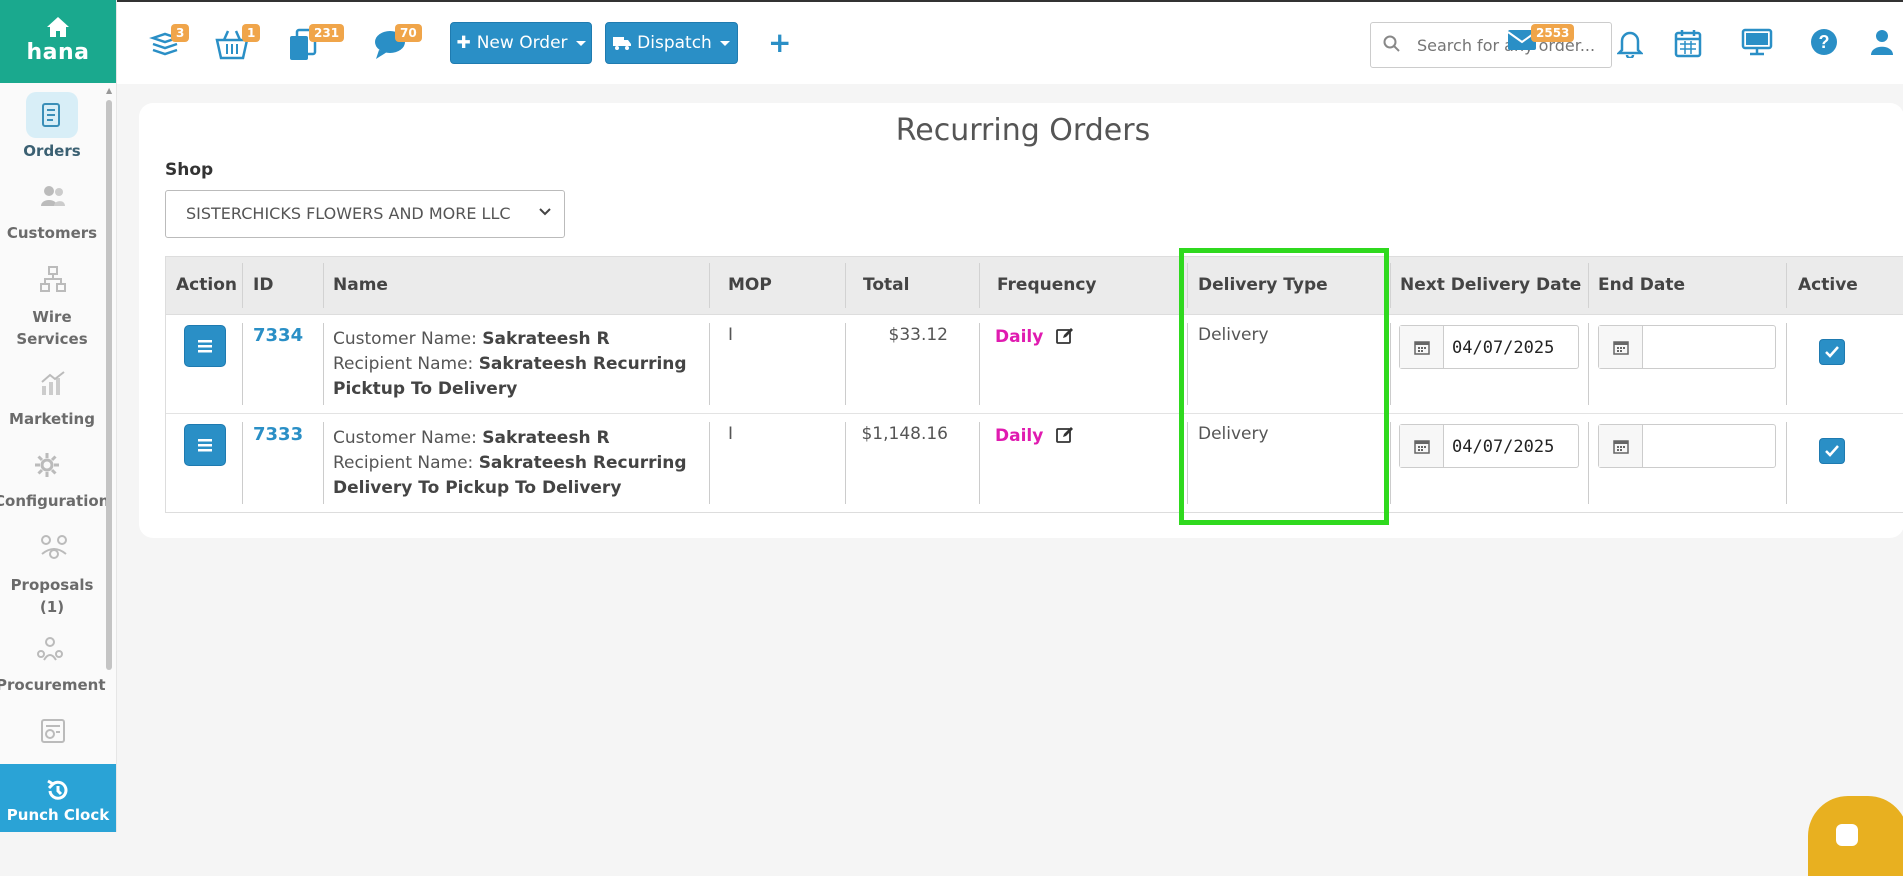 This screenshot has width=1903, height=876. I want to click on total-value: $1,148.16, so click(904, 434).